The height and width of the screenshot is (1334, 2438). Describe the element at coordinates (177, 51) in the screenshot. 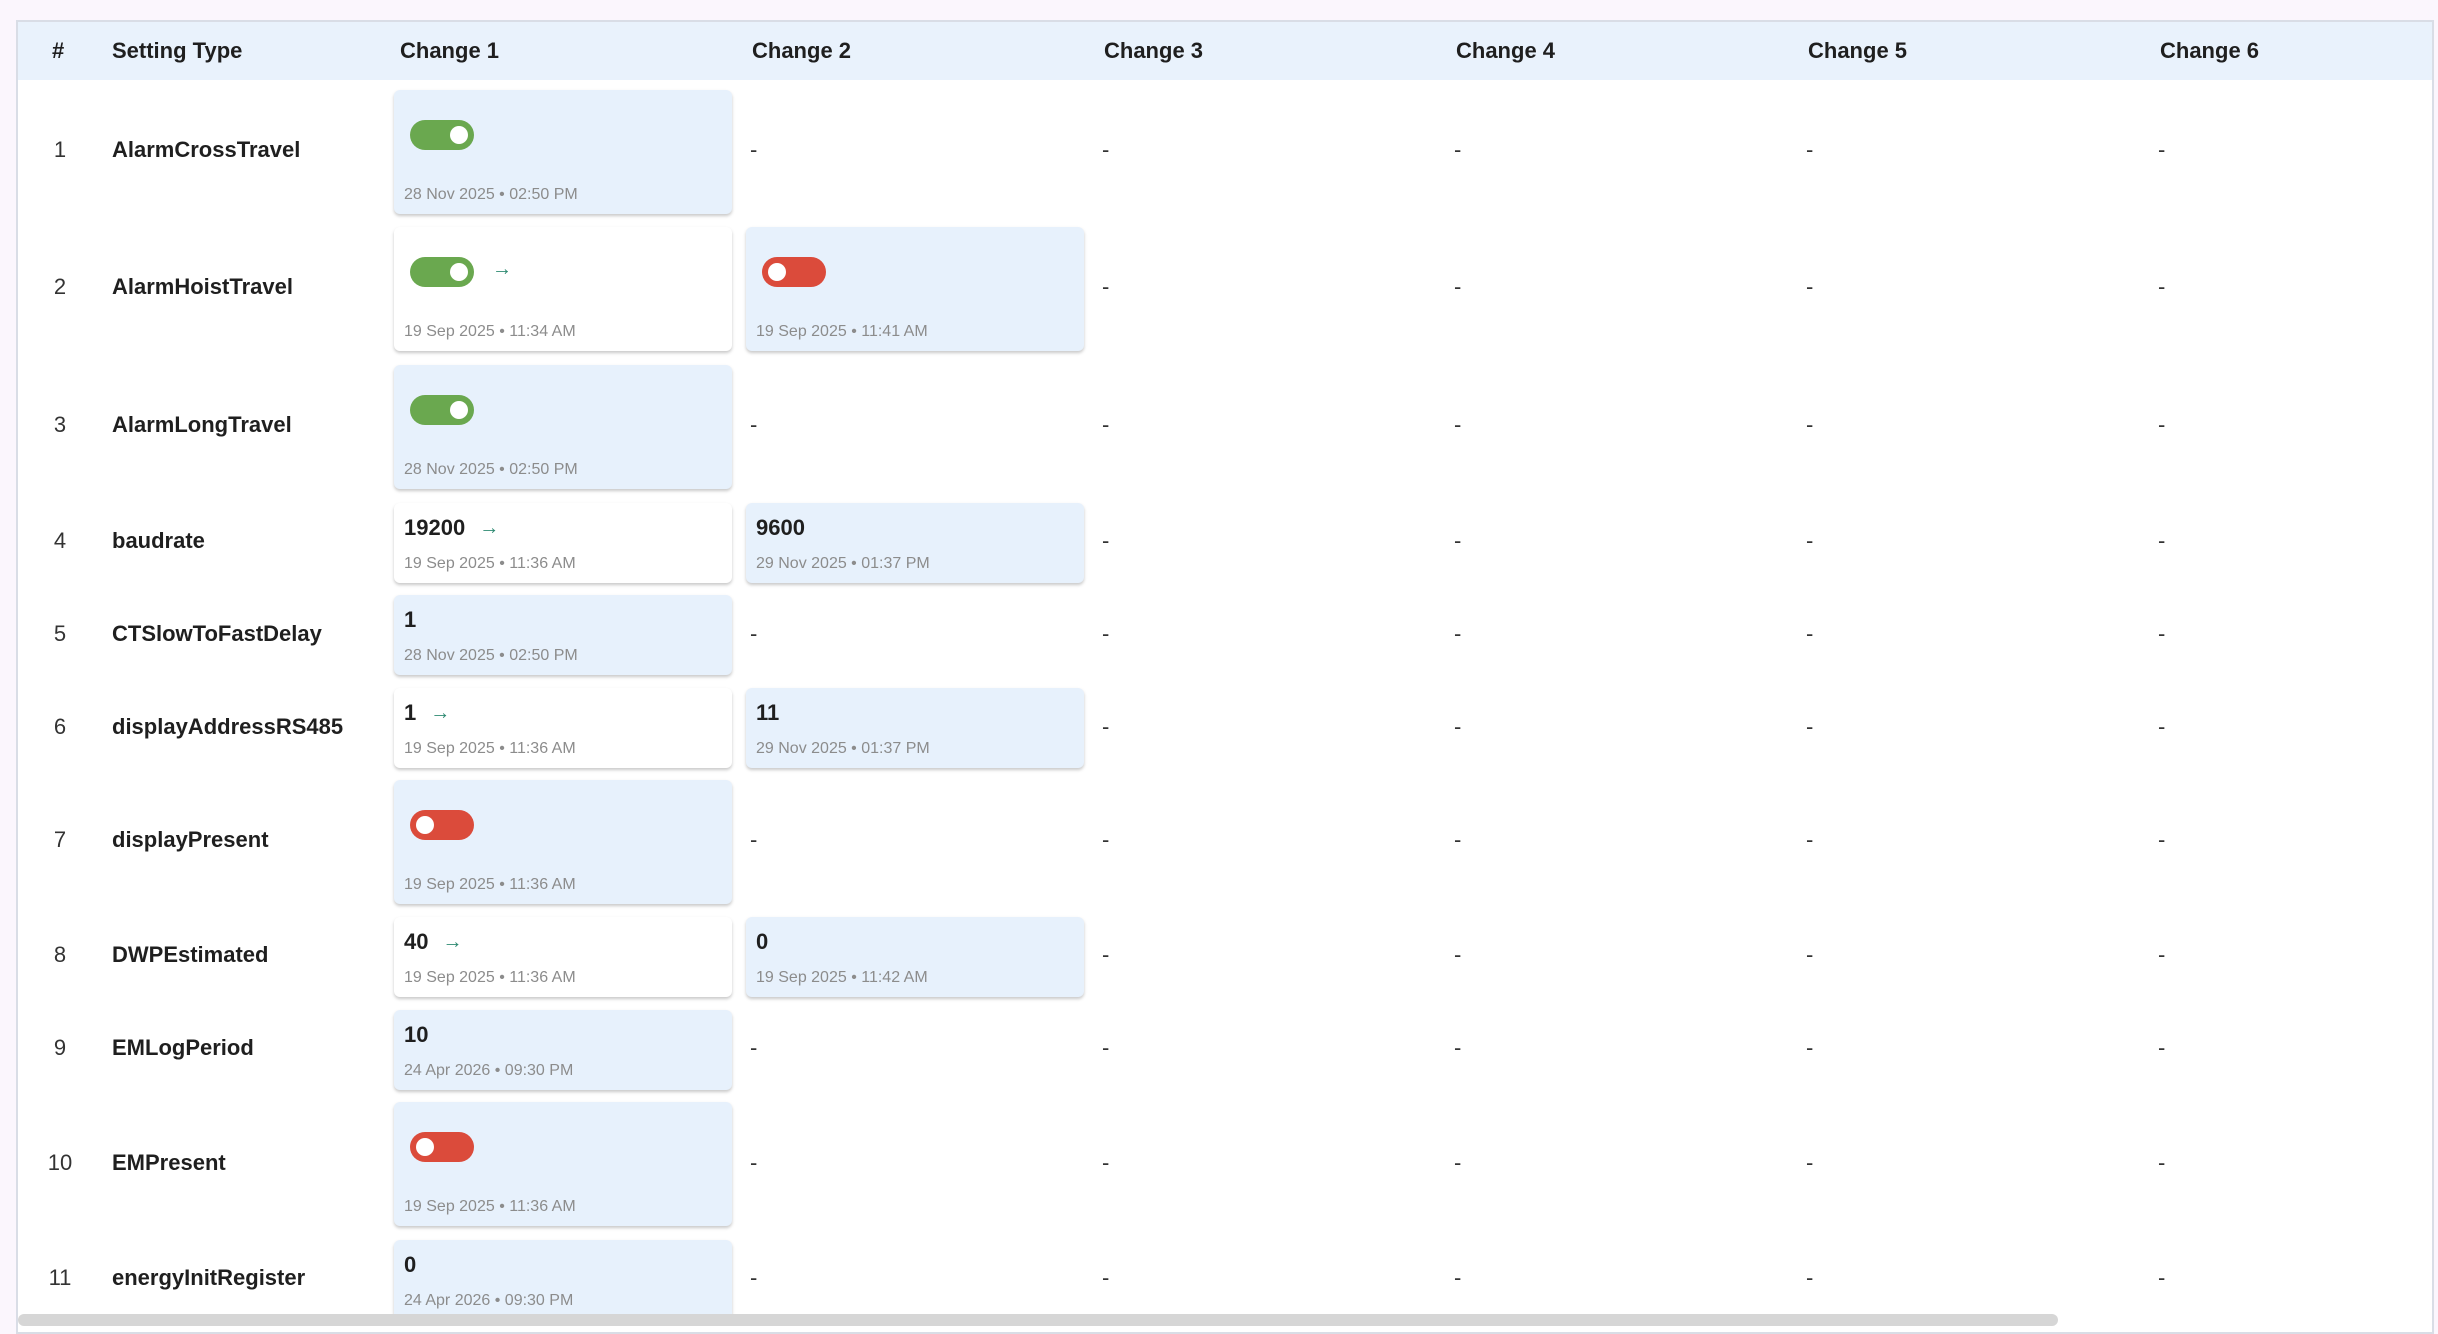

I see `header-setting-type: Setting Type` at that location.